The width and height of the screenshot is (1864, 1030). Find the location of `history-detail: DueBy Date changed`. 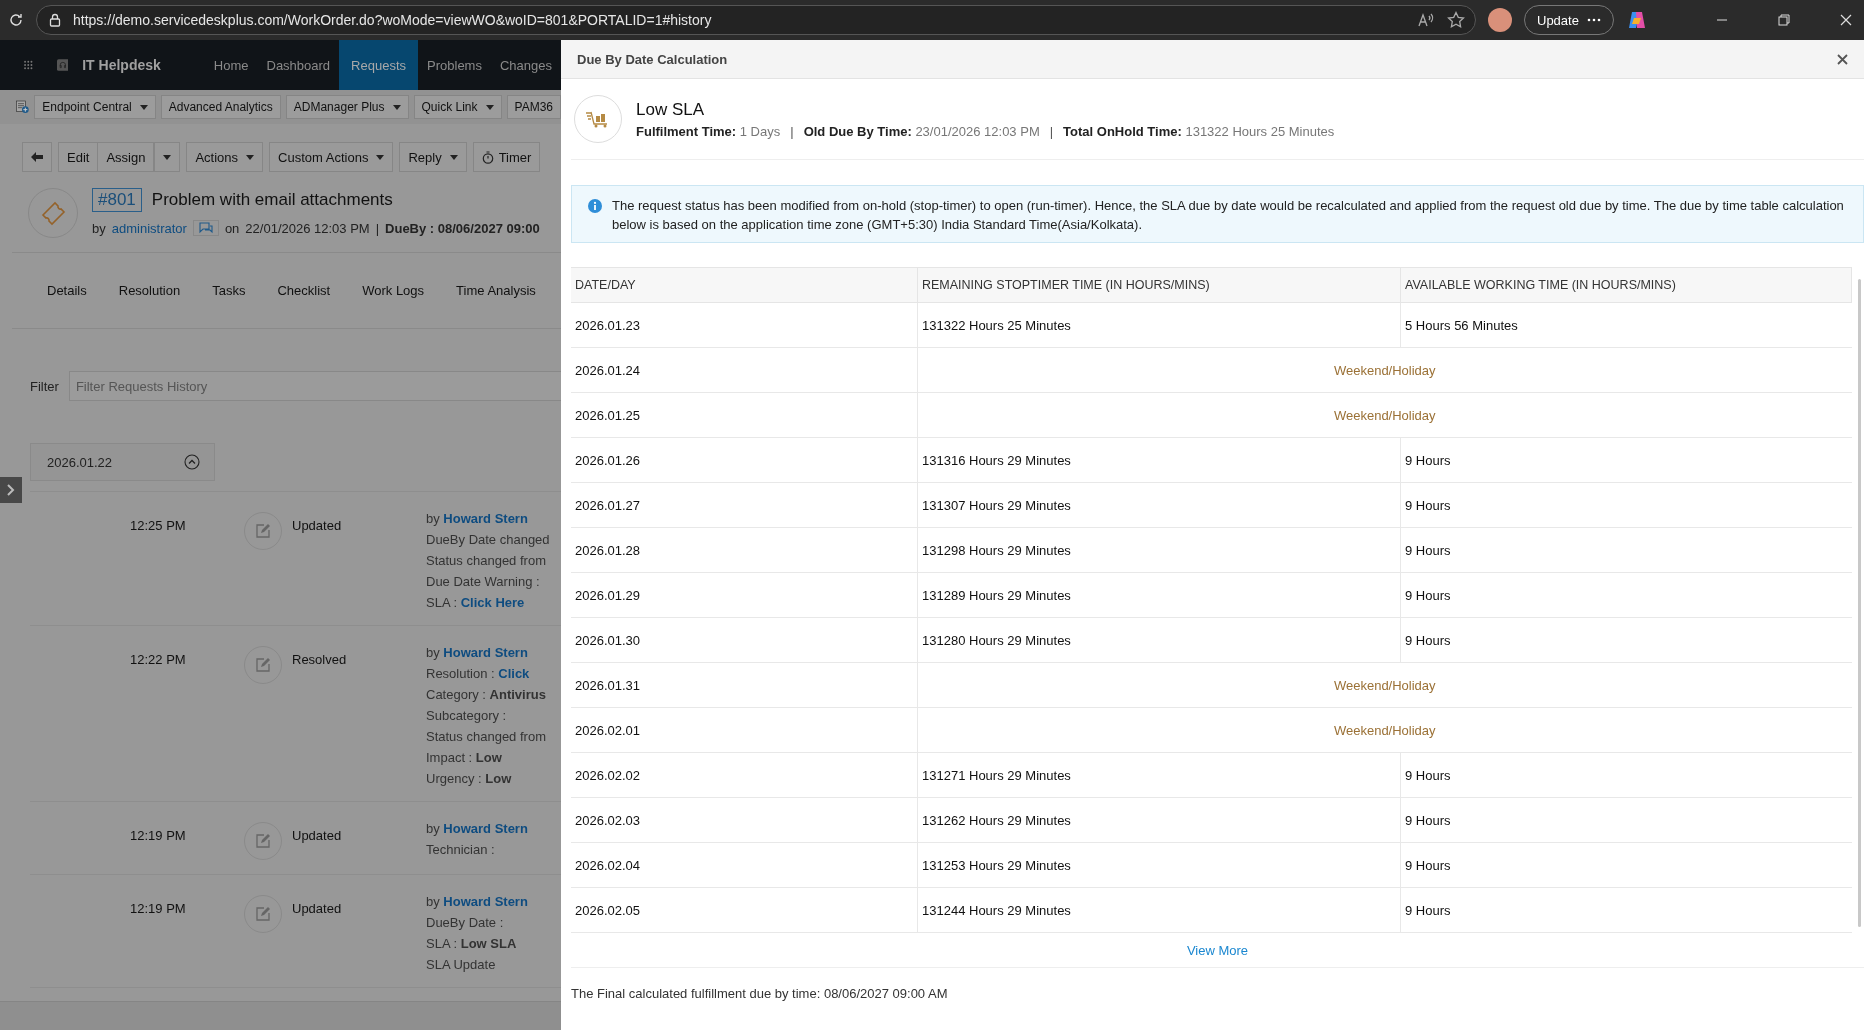

history-detail: DueBy Date changed is located at coordinates (488, 539).